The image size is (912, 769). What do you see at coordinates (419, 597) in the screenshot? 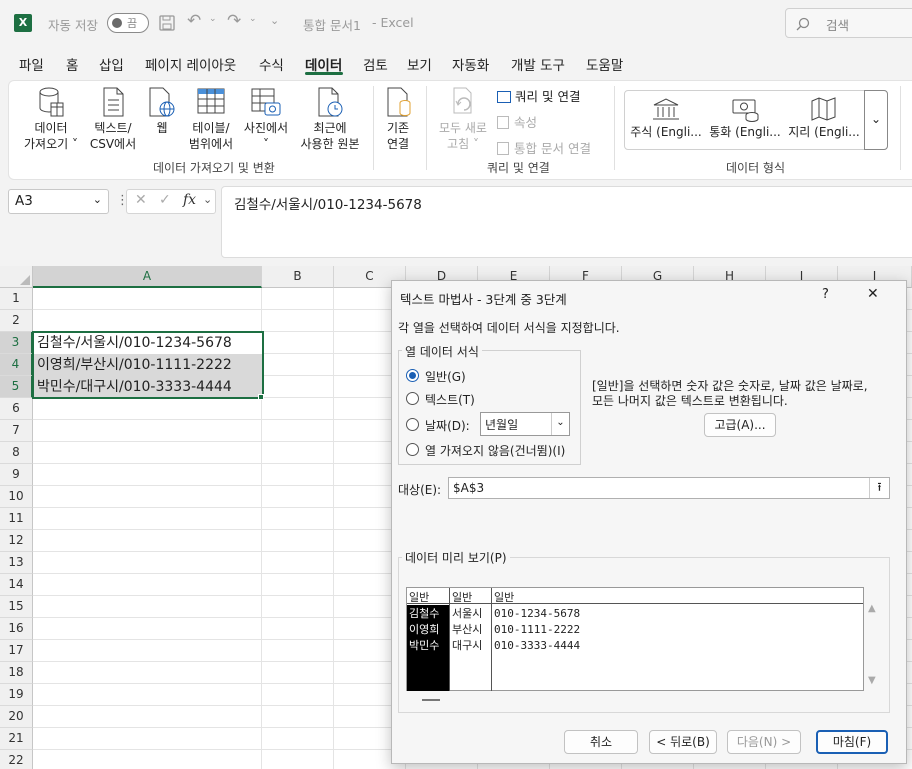
I see `preview-header-1: 일반` at bounding box center [419, 597].